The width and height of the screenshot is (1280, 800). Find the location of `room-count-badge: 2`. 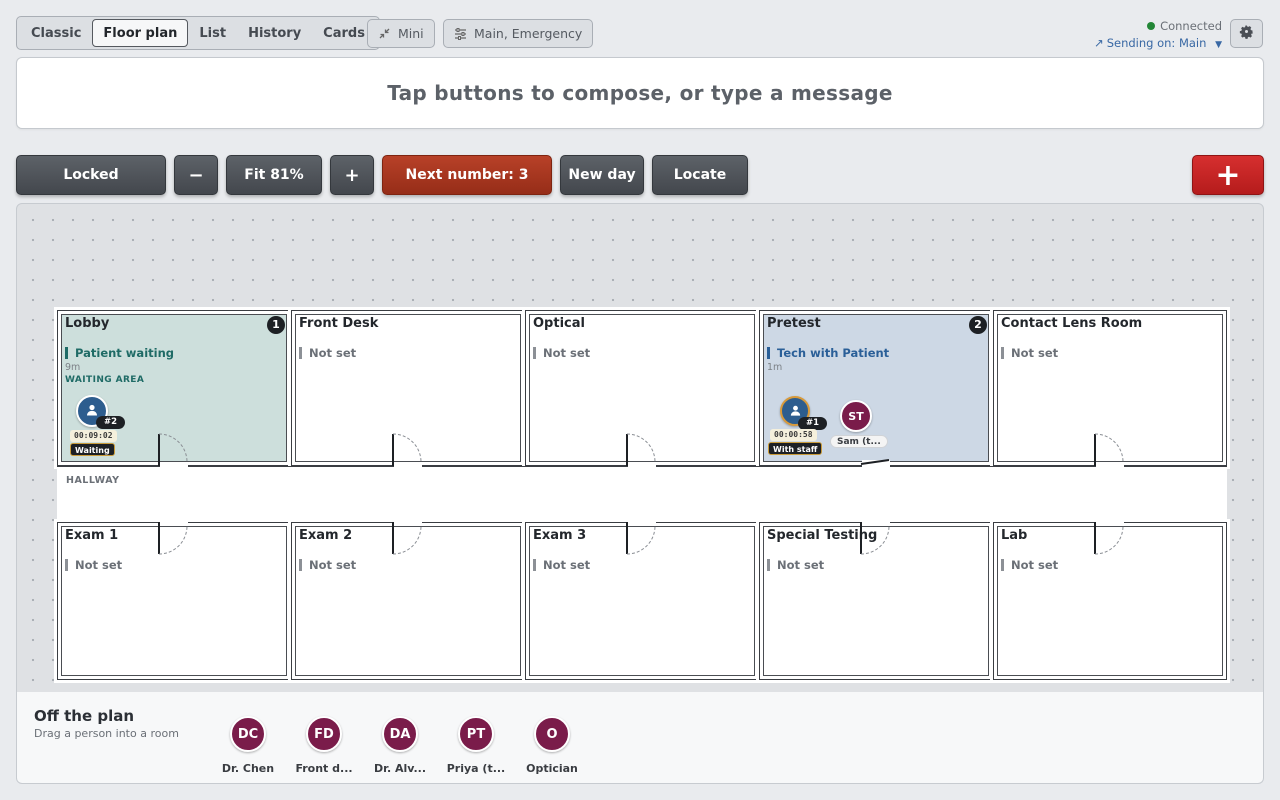

room-count-badge: 2 is located at coordinates (978, 325).